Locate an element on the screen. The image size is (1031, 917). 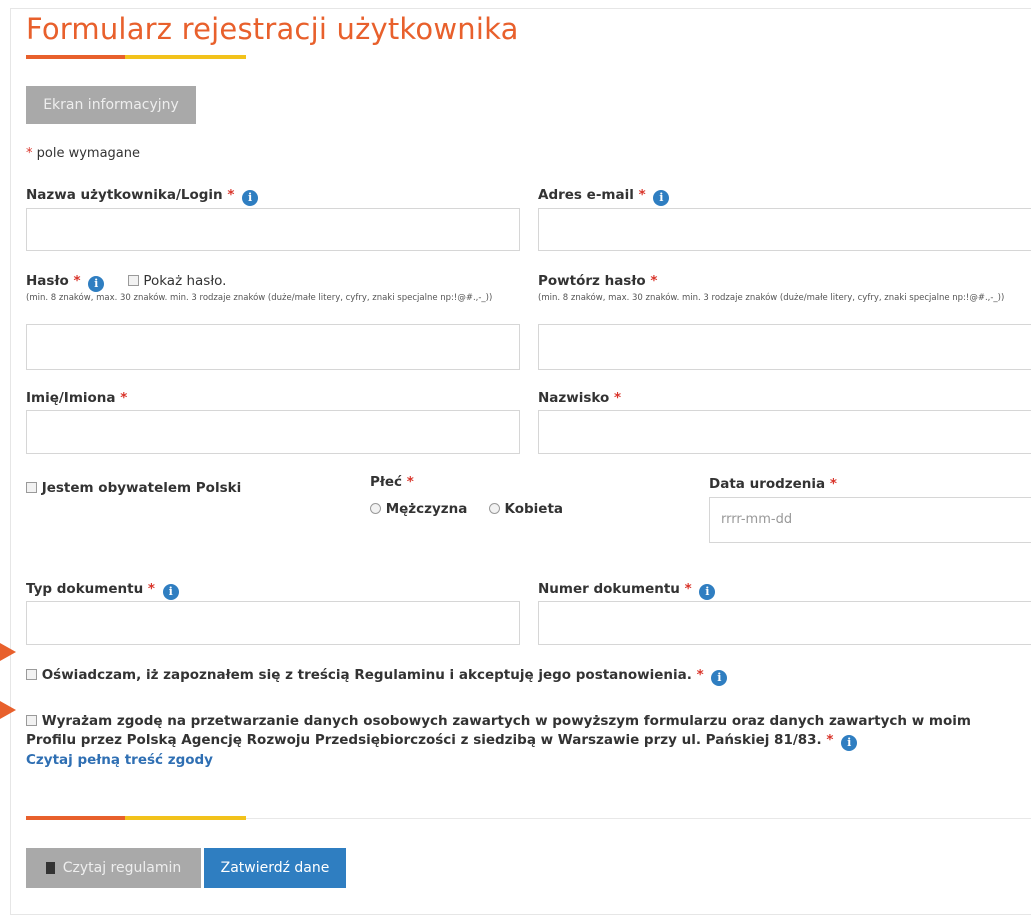
read-terms-label: Czytaj regulamin is located at coordinates (122, 868).